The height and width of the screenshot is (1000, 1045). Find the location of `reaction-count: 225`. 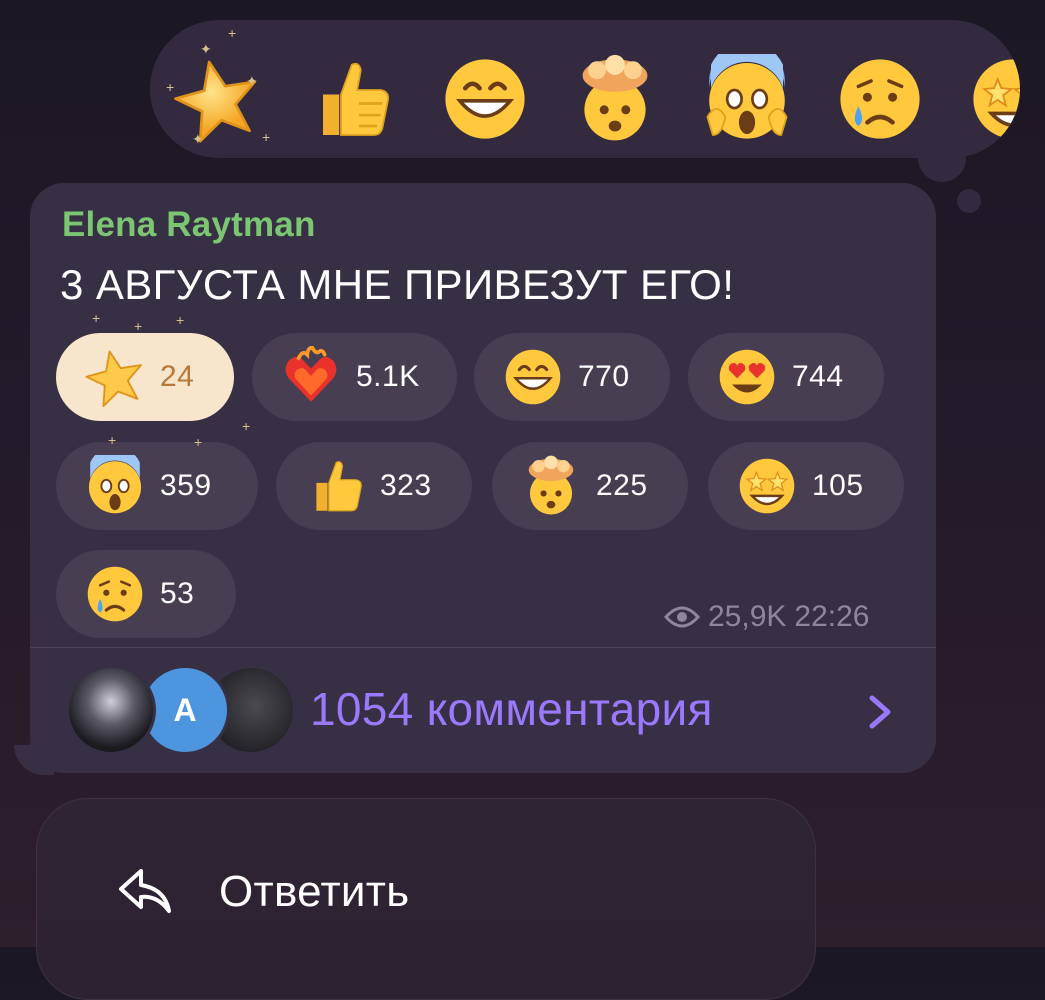

reaction-count: 225 is located at coordinates (622, 485).